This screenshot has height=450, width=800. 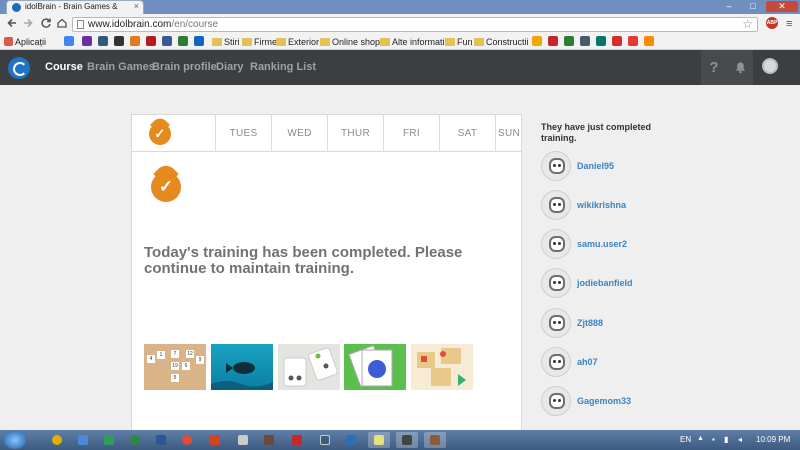 I want to click on language-indicator: EN, so click(x=685, y=439).